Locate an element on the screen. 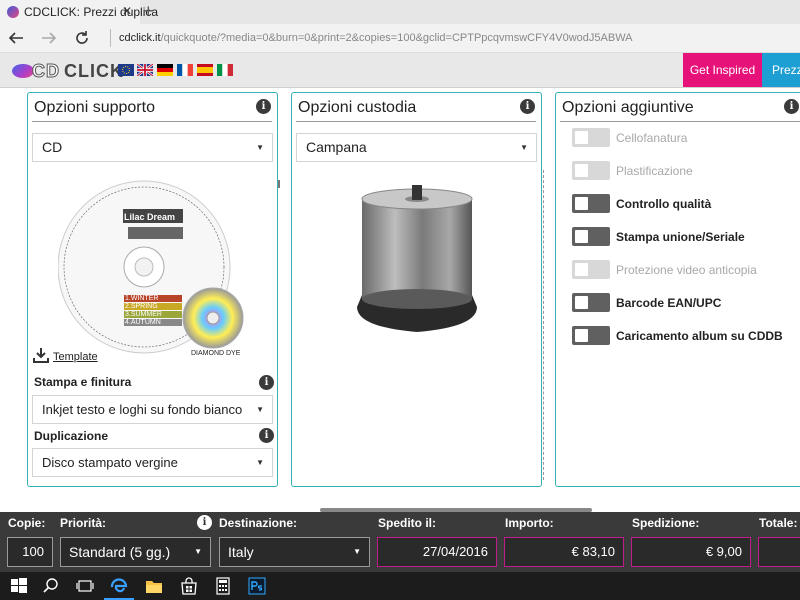 This screenshot has height=600, width=800. amount-value: € 83,10 is located at coordinates (564, 552).